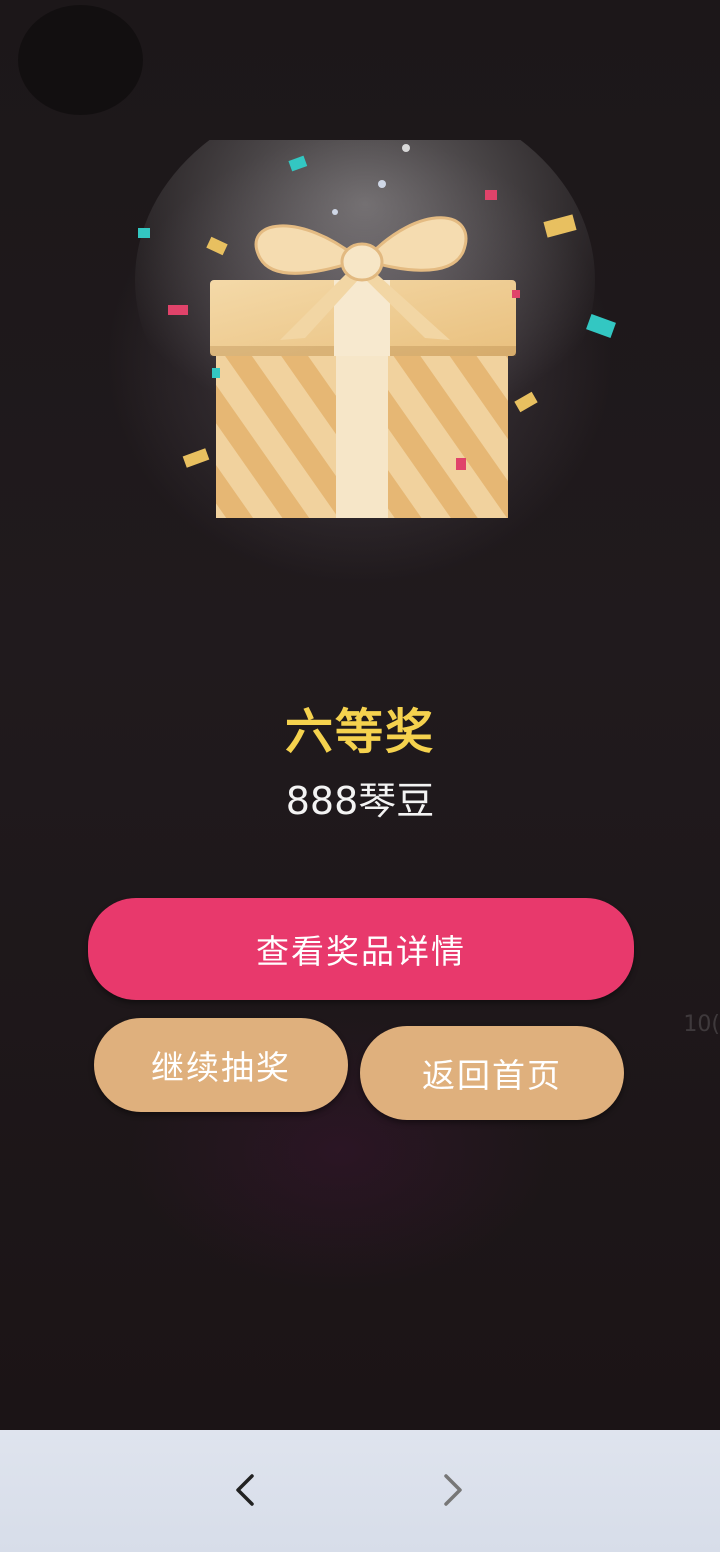  I want to click on chevron-left-icon, so click(245, 1490).